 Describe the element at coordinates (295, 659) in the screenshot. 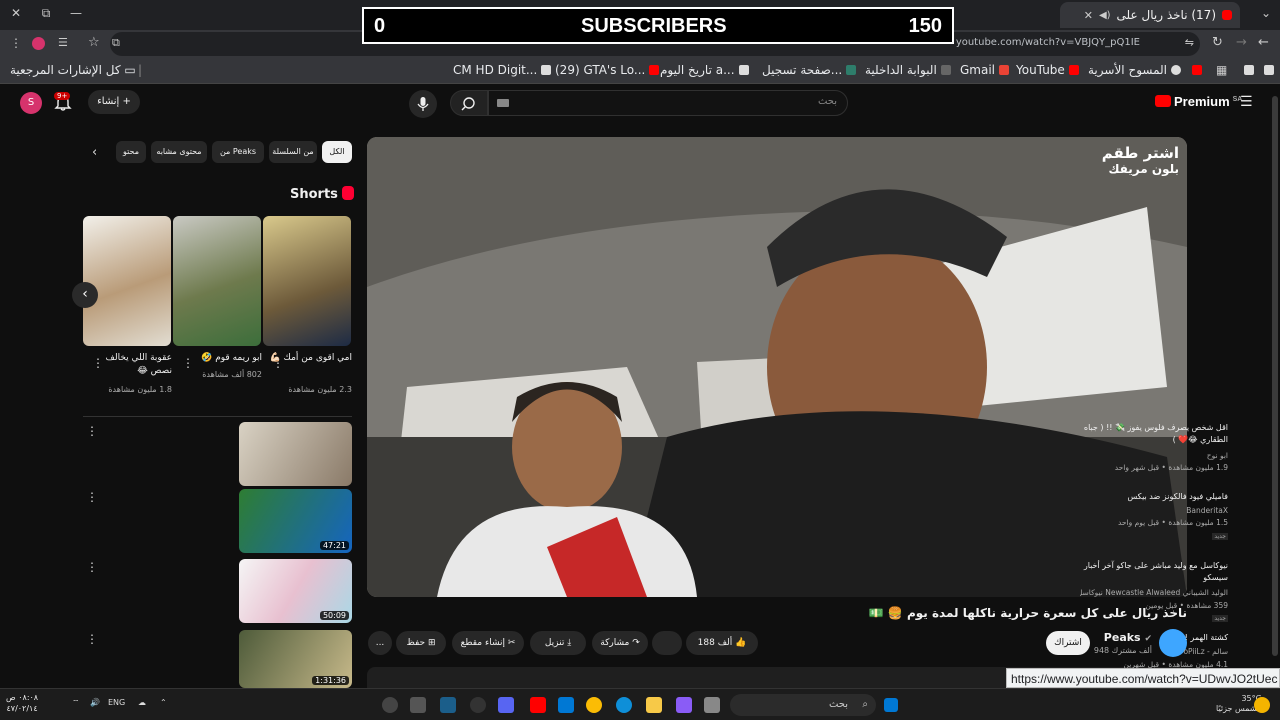

I see `video-thumbnail: 1:31:36` at that location.